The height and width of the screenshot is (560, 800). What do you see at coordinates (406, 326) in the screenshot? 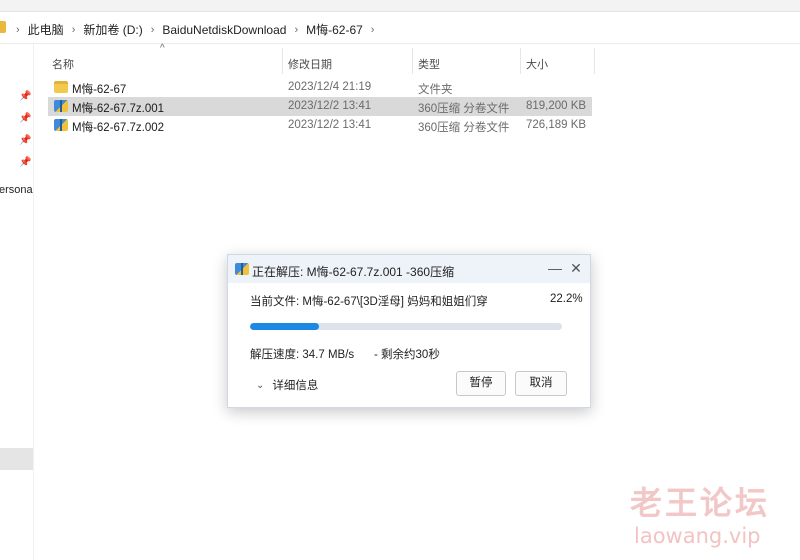
I see `progress-bar` at bounding box center [406, 326].